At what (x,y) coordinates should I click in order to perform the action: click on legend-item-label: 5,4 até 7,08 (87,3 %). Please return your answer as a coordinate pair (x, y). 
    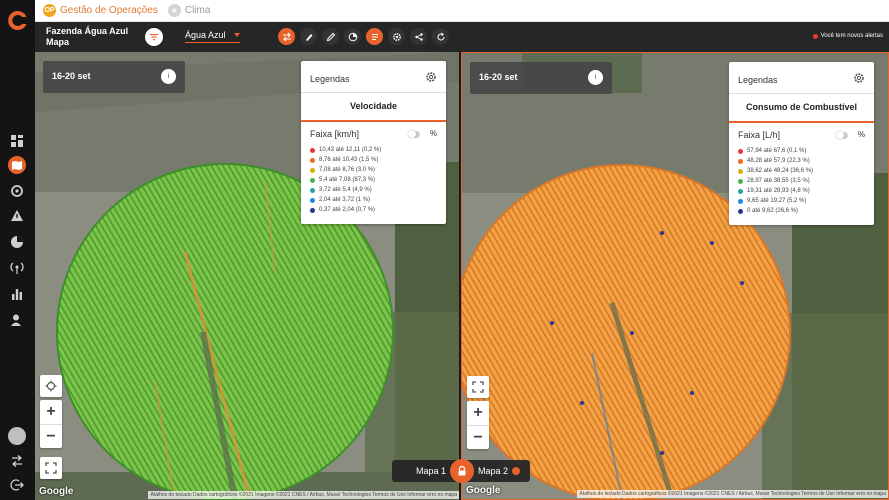
    Looking at the image, I should click on (347, 180).